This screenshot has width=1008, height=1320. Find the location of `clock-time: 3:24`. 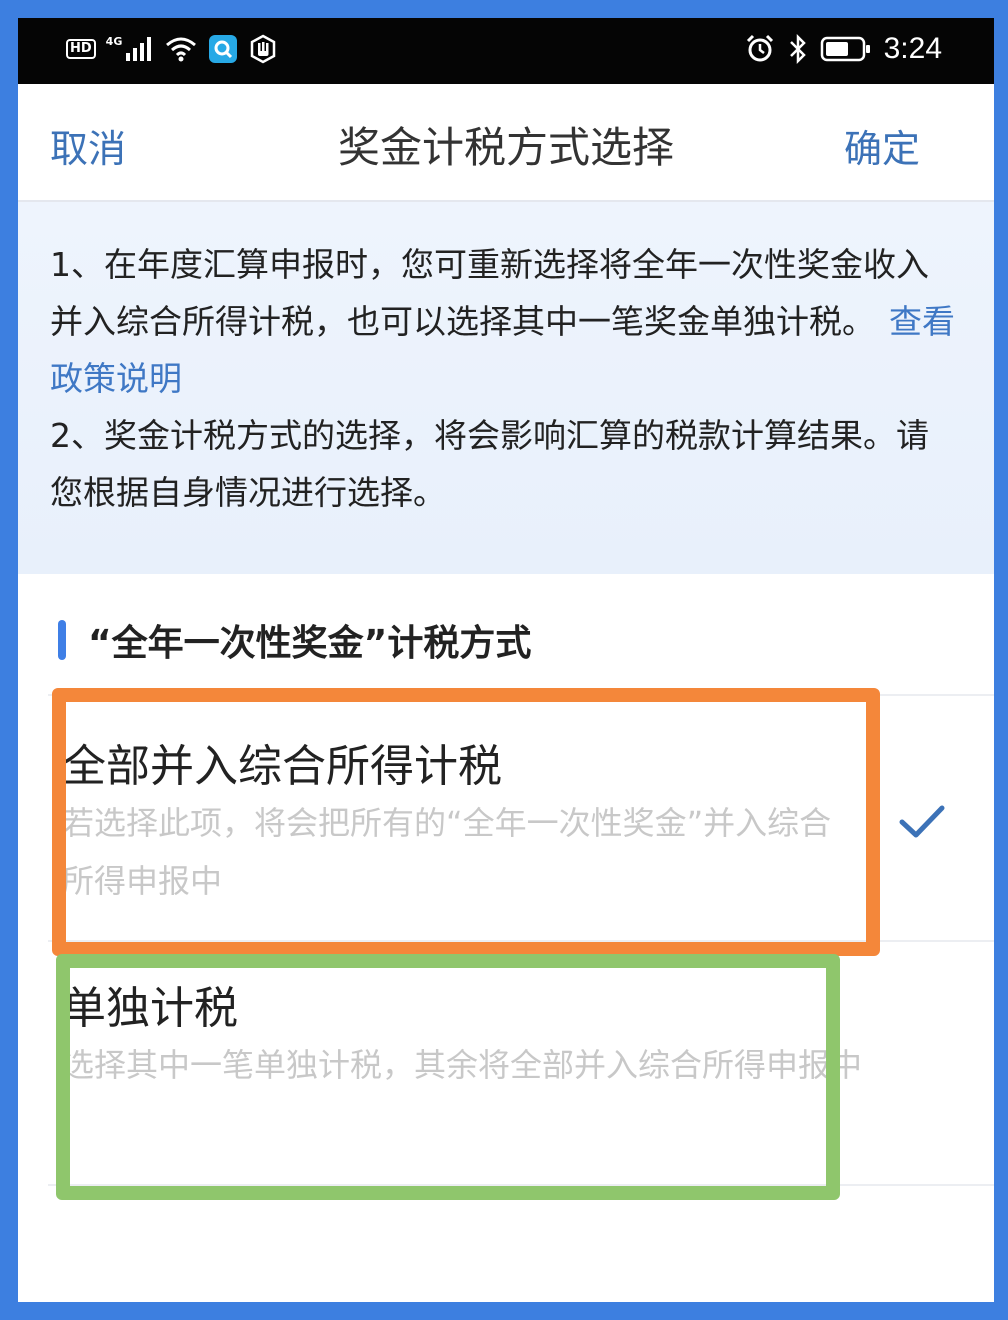

clock-time: 3:24 is located at coordinates (912, 48).